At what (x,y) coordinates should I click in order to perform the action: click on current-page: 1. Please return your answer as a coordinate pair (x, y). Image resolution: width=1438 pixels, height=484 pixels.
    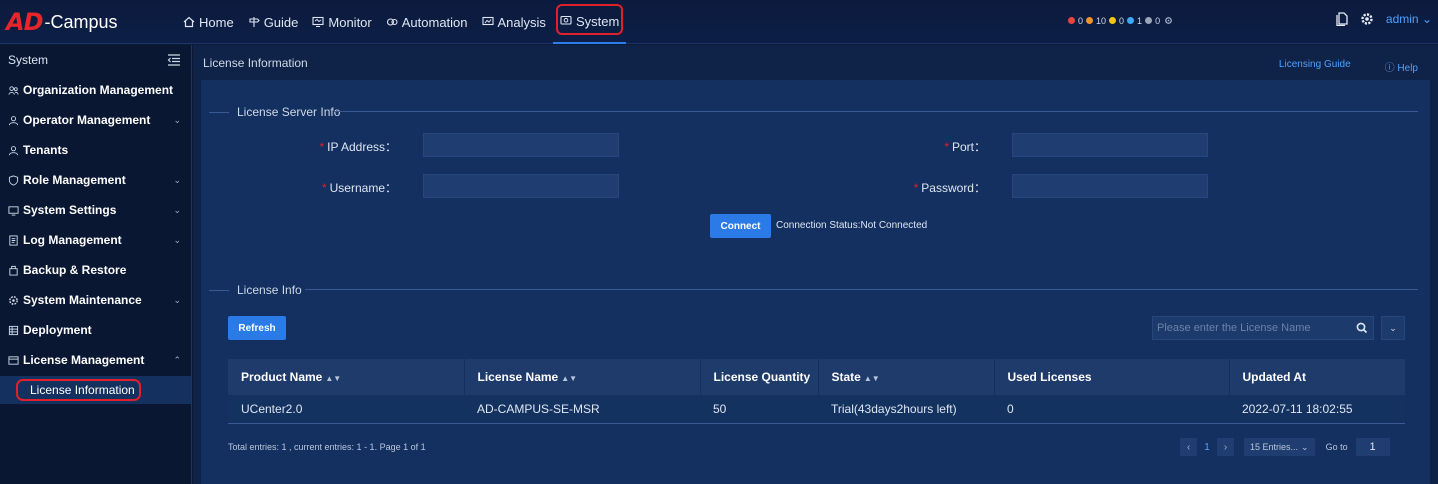
    Looking at the image, I should click on (1207, 447).